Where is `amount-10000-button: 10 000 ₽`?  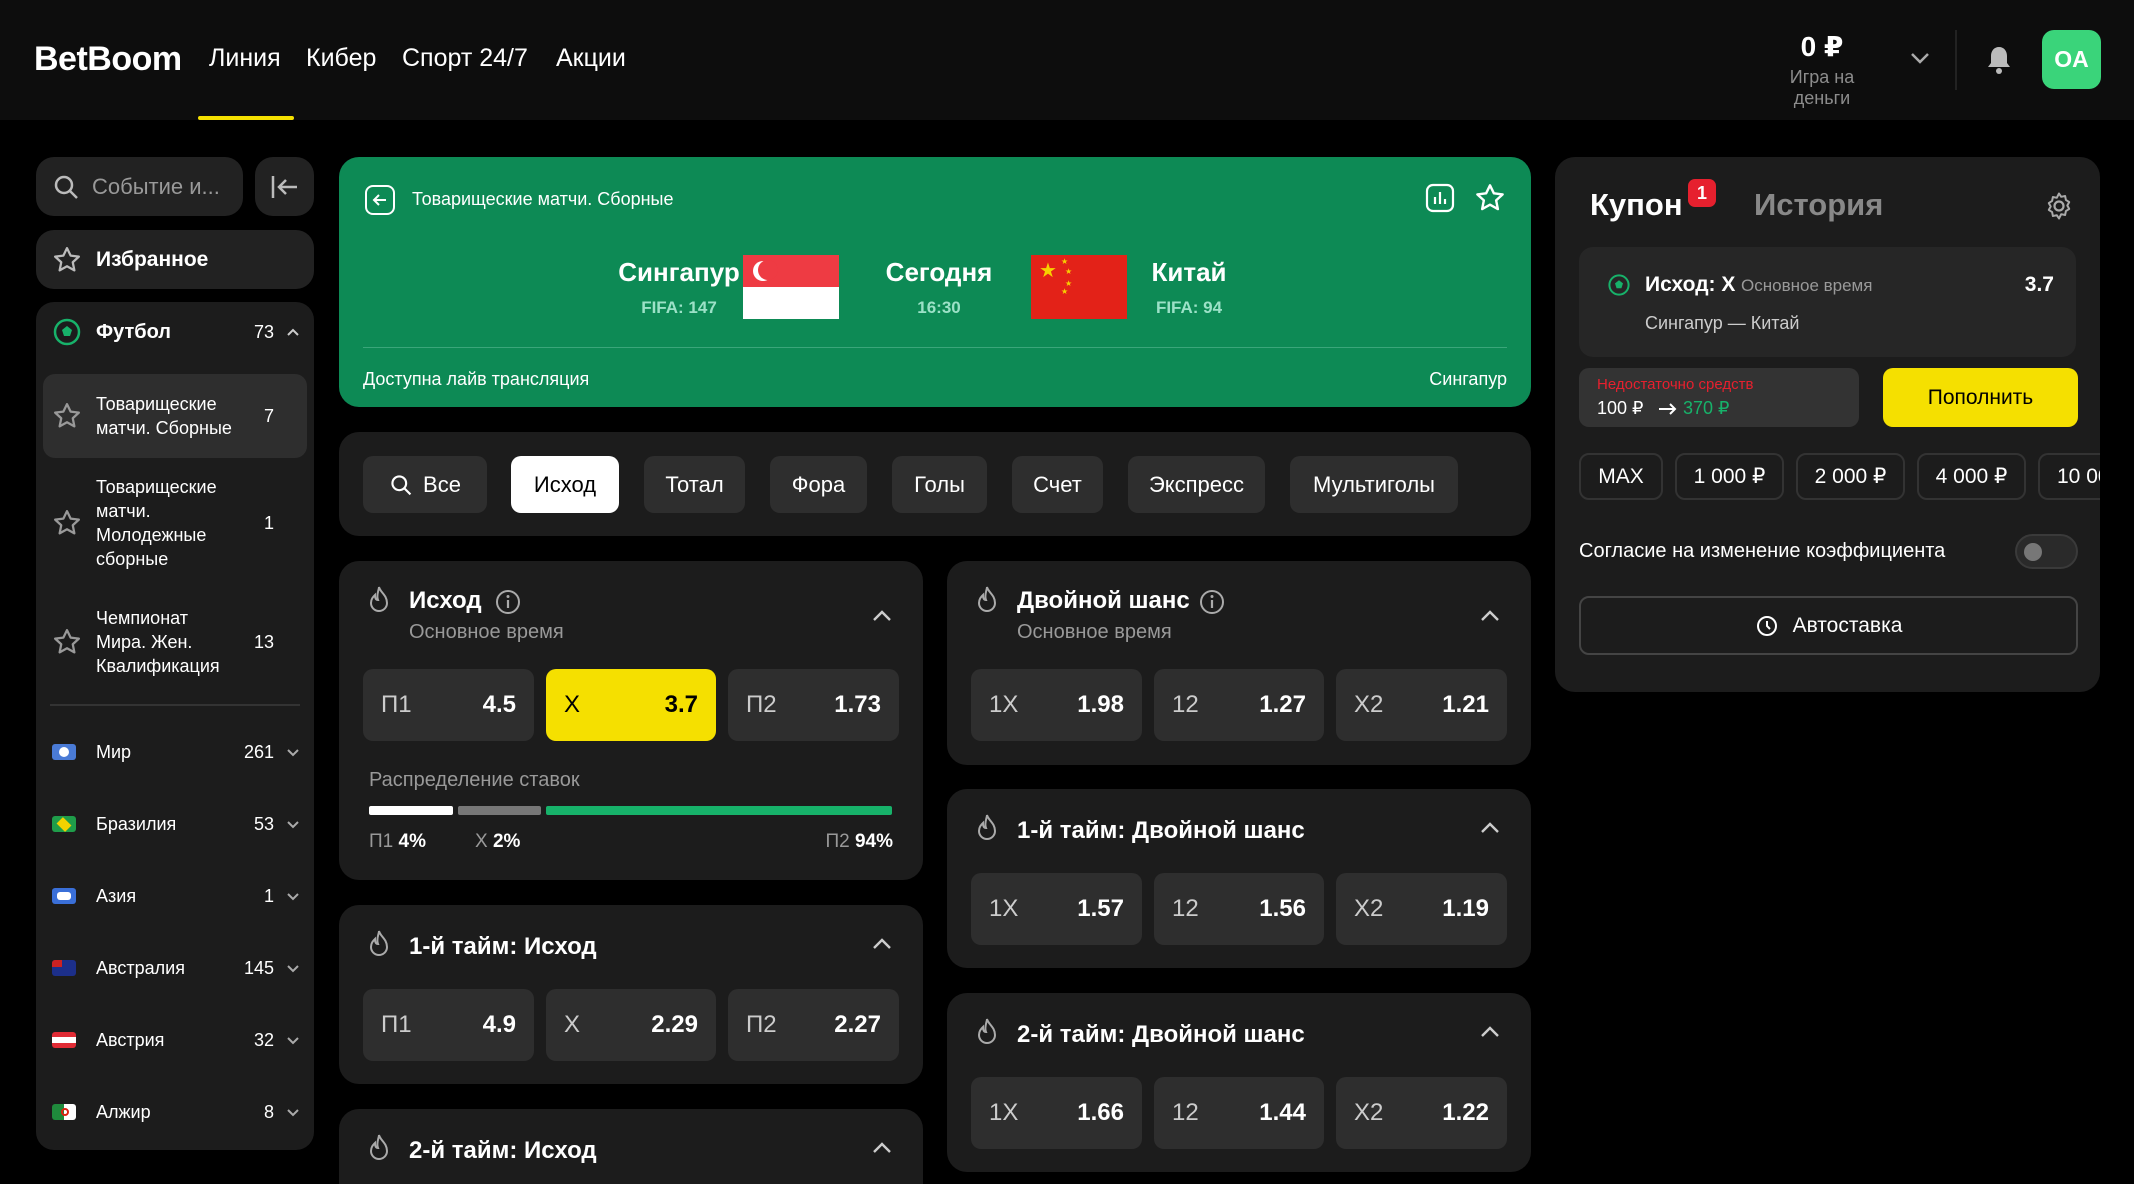 amount-10000-button: 10 000 ₽ is located at coordinates (2069, 476).